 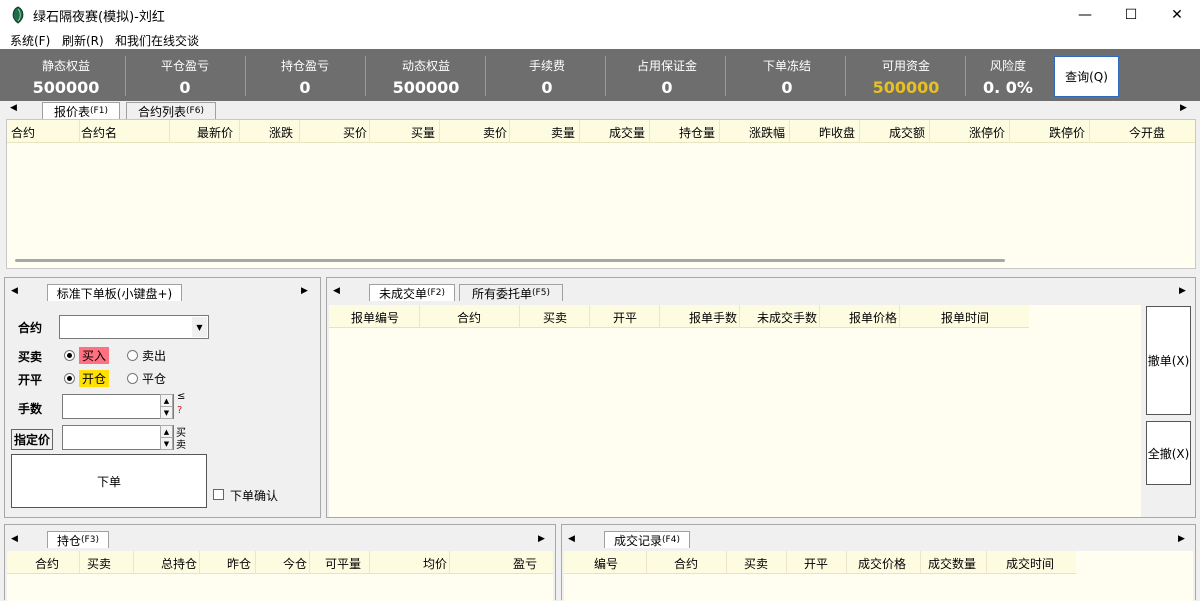 What do you see at coordinates (510, 260) in the screenshot?
I see `quote-hscrollbar` at bounding box center [510, 260].